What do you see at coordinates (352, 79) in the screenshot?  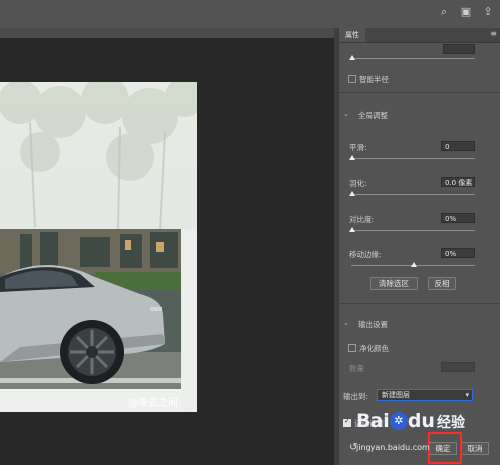 I see `smart-radius-checkbox` at bounding box center [352, 79].